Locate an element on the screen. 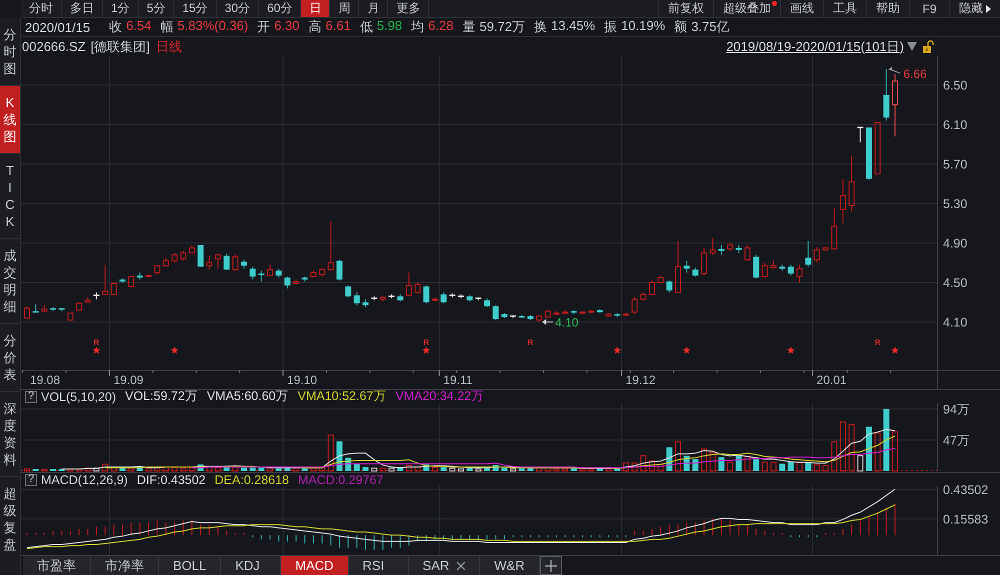 The image size is (1000, 575). quote-value: 5.98 is located at coordinates (389, 26).